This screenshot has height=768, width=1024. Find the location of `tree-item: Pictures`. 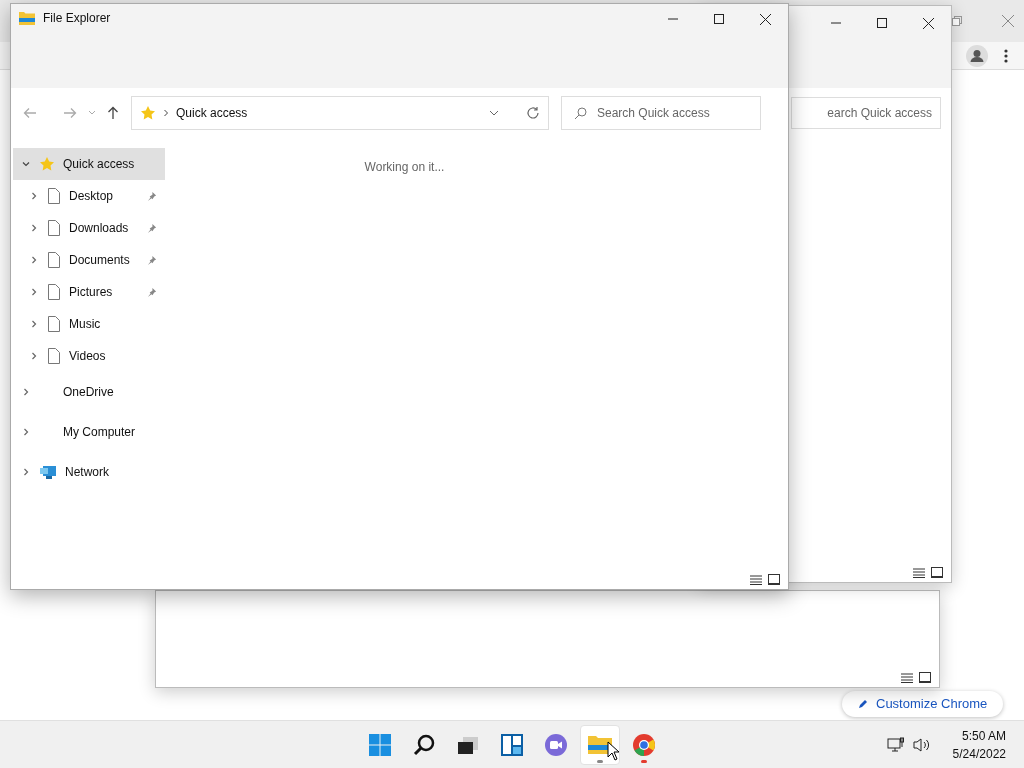

tree-item: Pictures is located at coordinates (89, 292).